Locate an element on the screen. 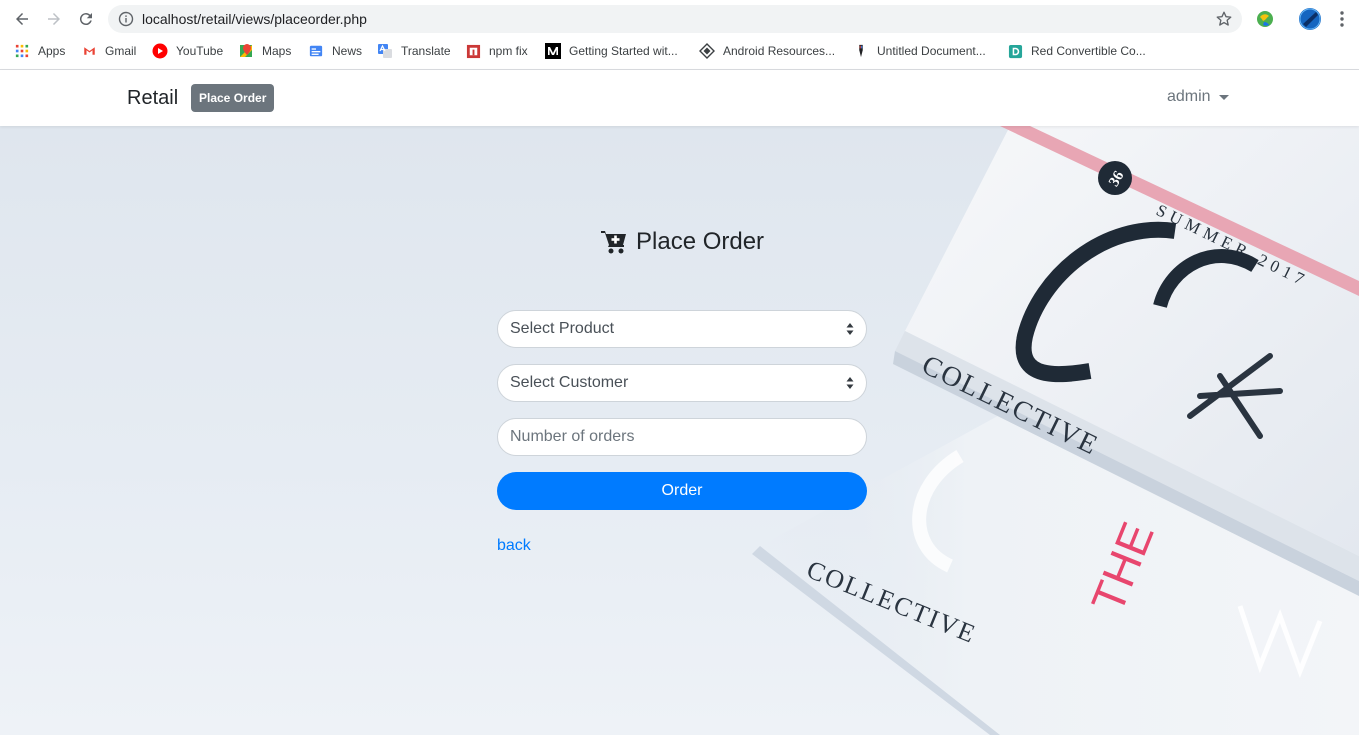 This screenshot has height=735, width=1359. bookmark-translate: Translate is located at coordinates (414, 51).